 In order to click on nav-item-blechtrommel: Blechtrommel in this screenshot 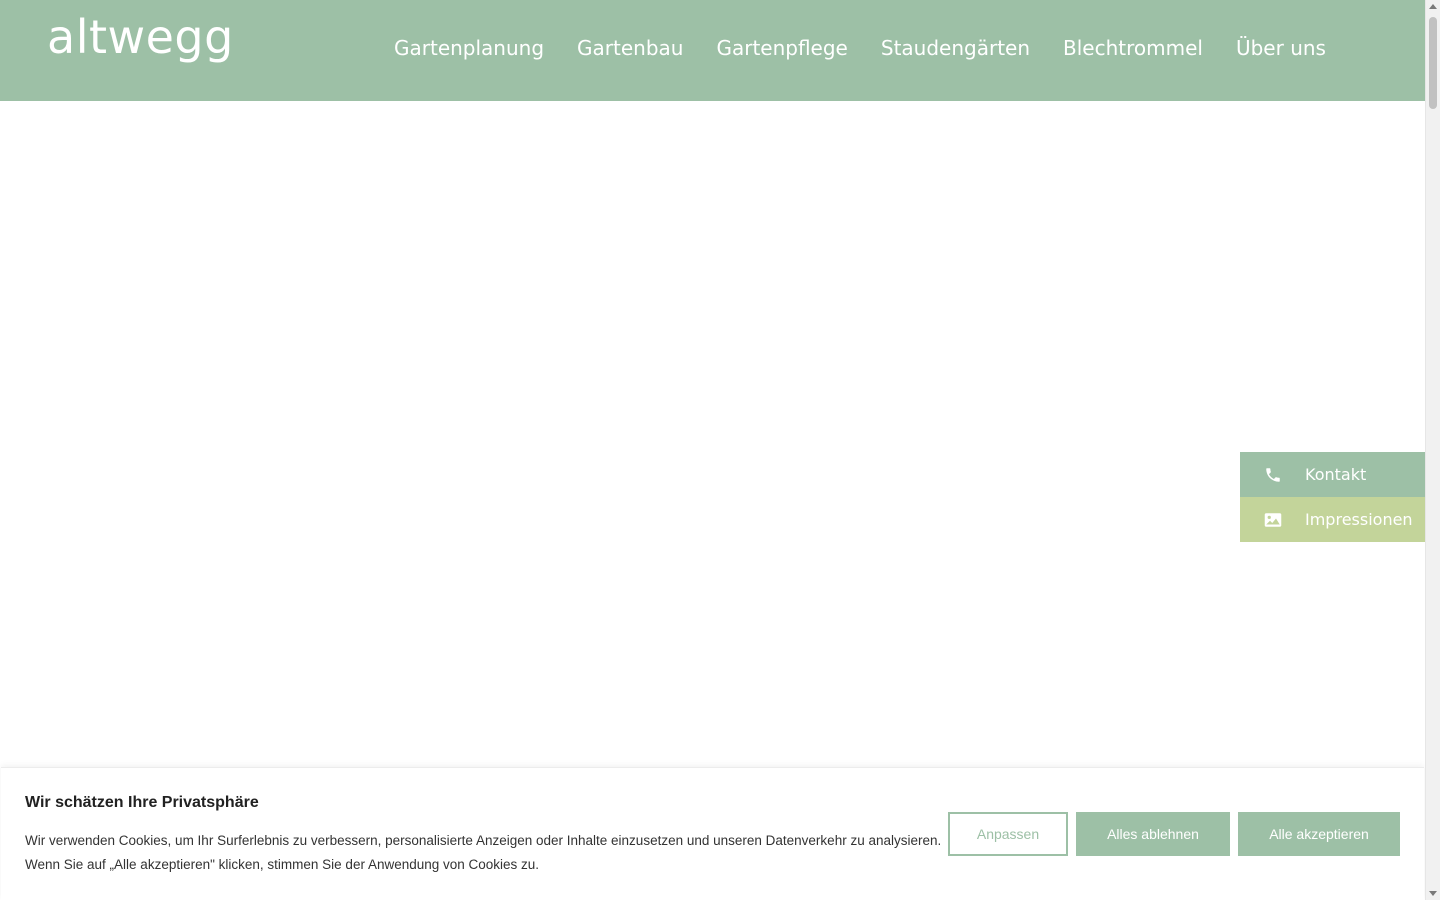, I will do `click(1133, 48)`.